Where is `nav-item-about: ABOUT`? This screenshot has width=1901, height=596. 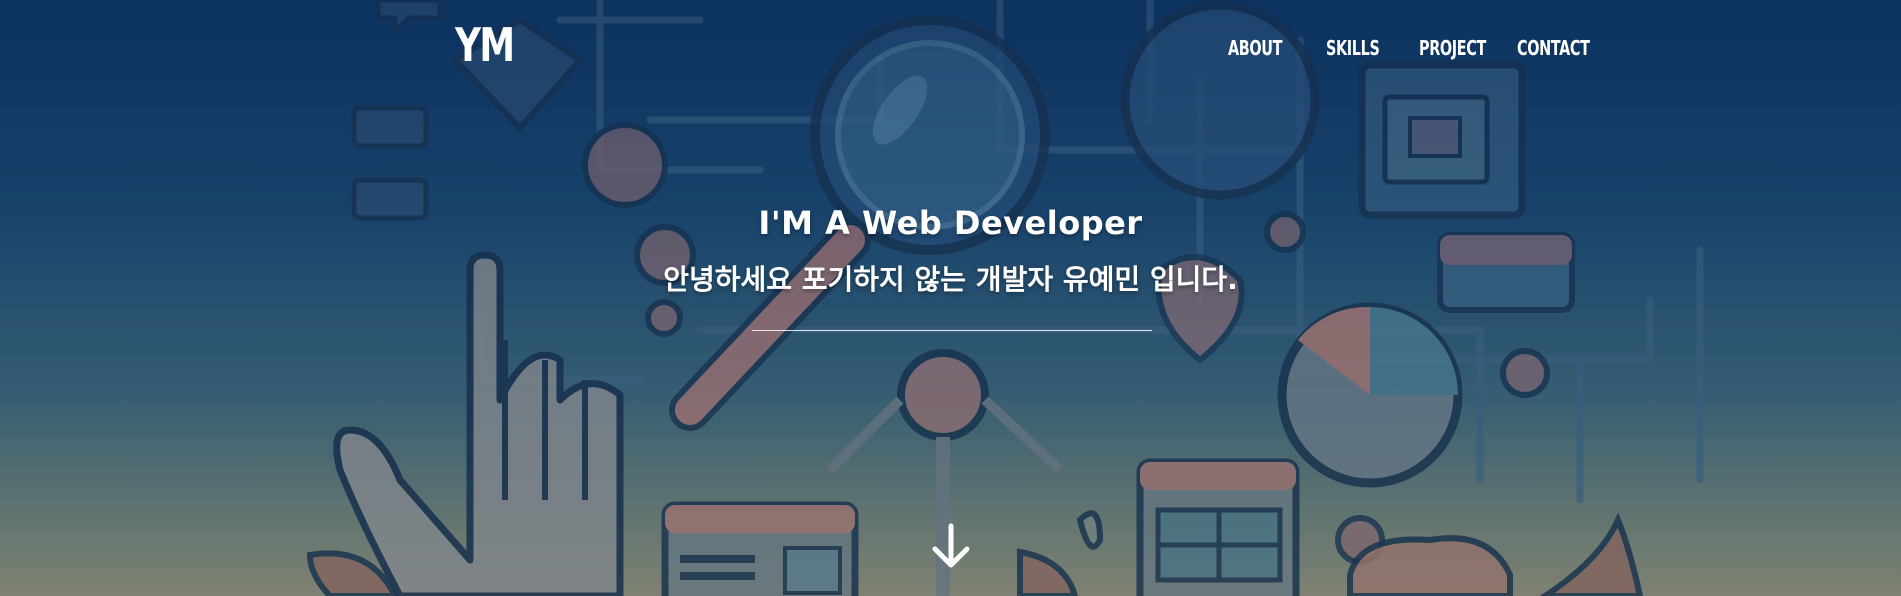
nav-item-about: ABOUT is located at coordinates (1255, 48).